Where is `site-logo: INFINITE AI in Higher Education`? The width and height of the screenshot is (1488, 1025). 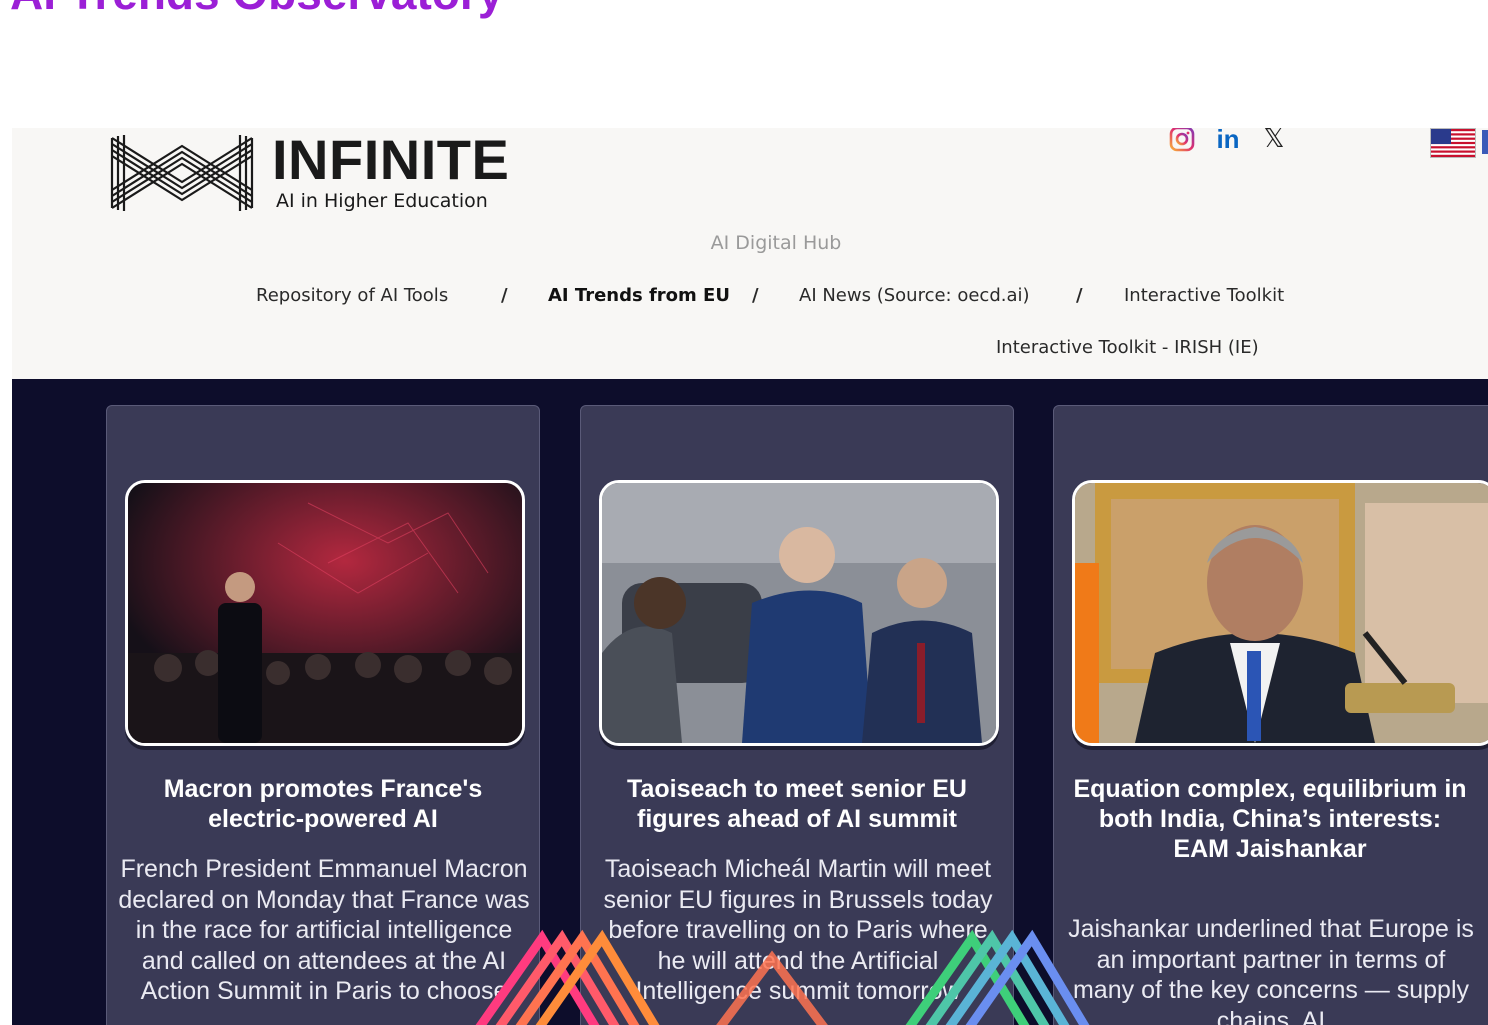 site-logo: INFINITE AI in Higher Education is located at coordinates (318, 175).